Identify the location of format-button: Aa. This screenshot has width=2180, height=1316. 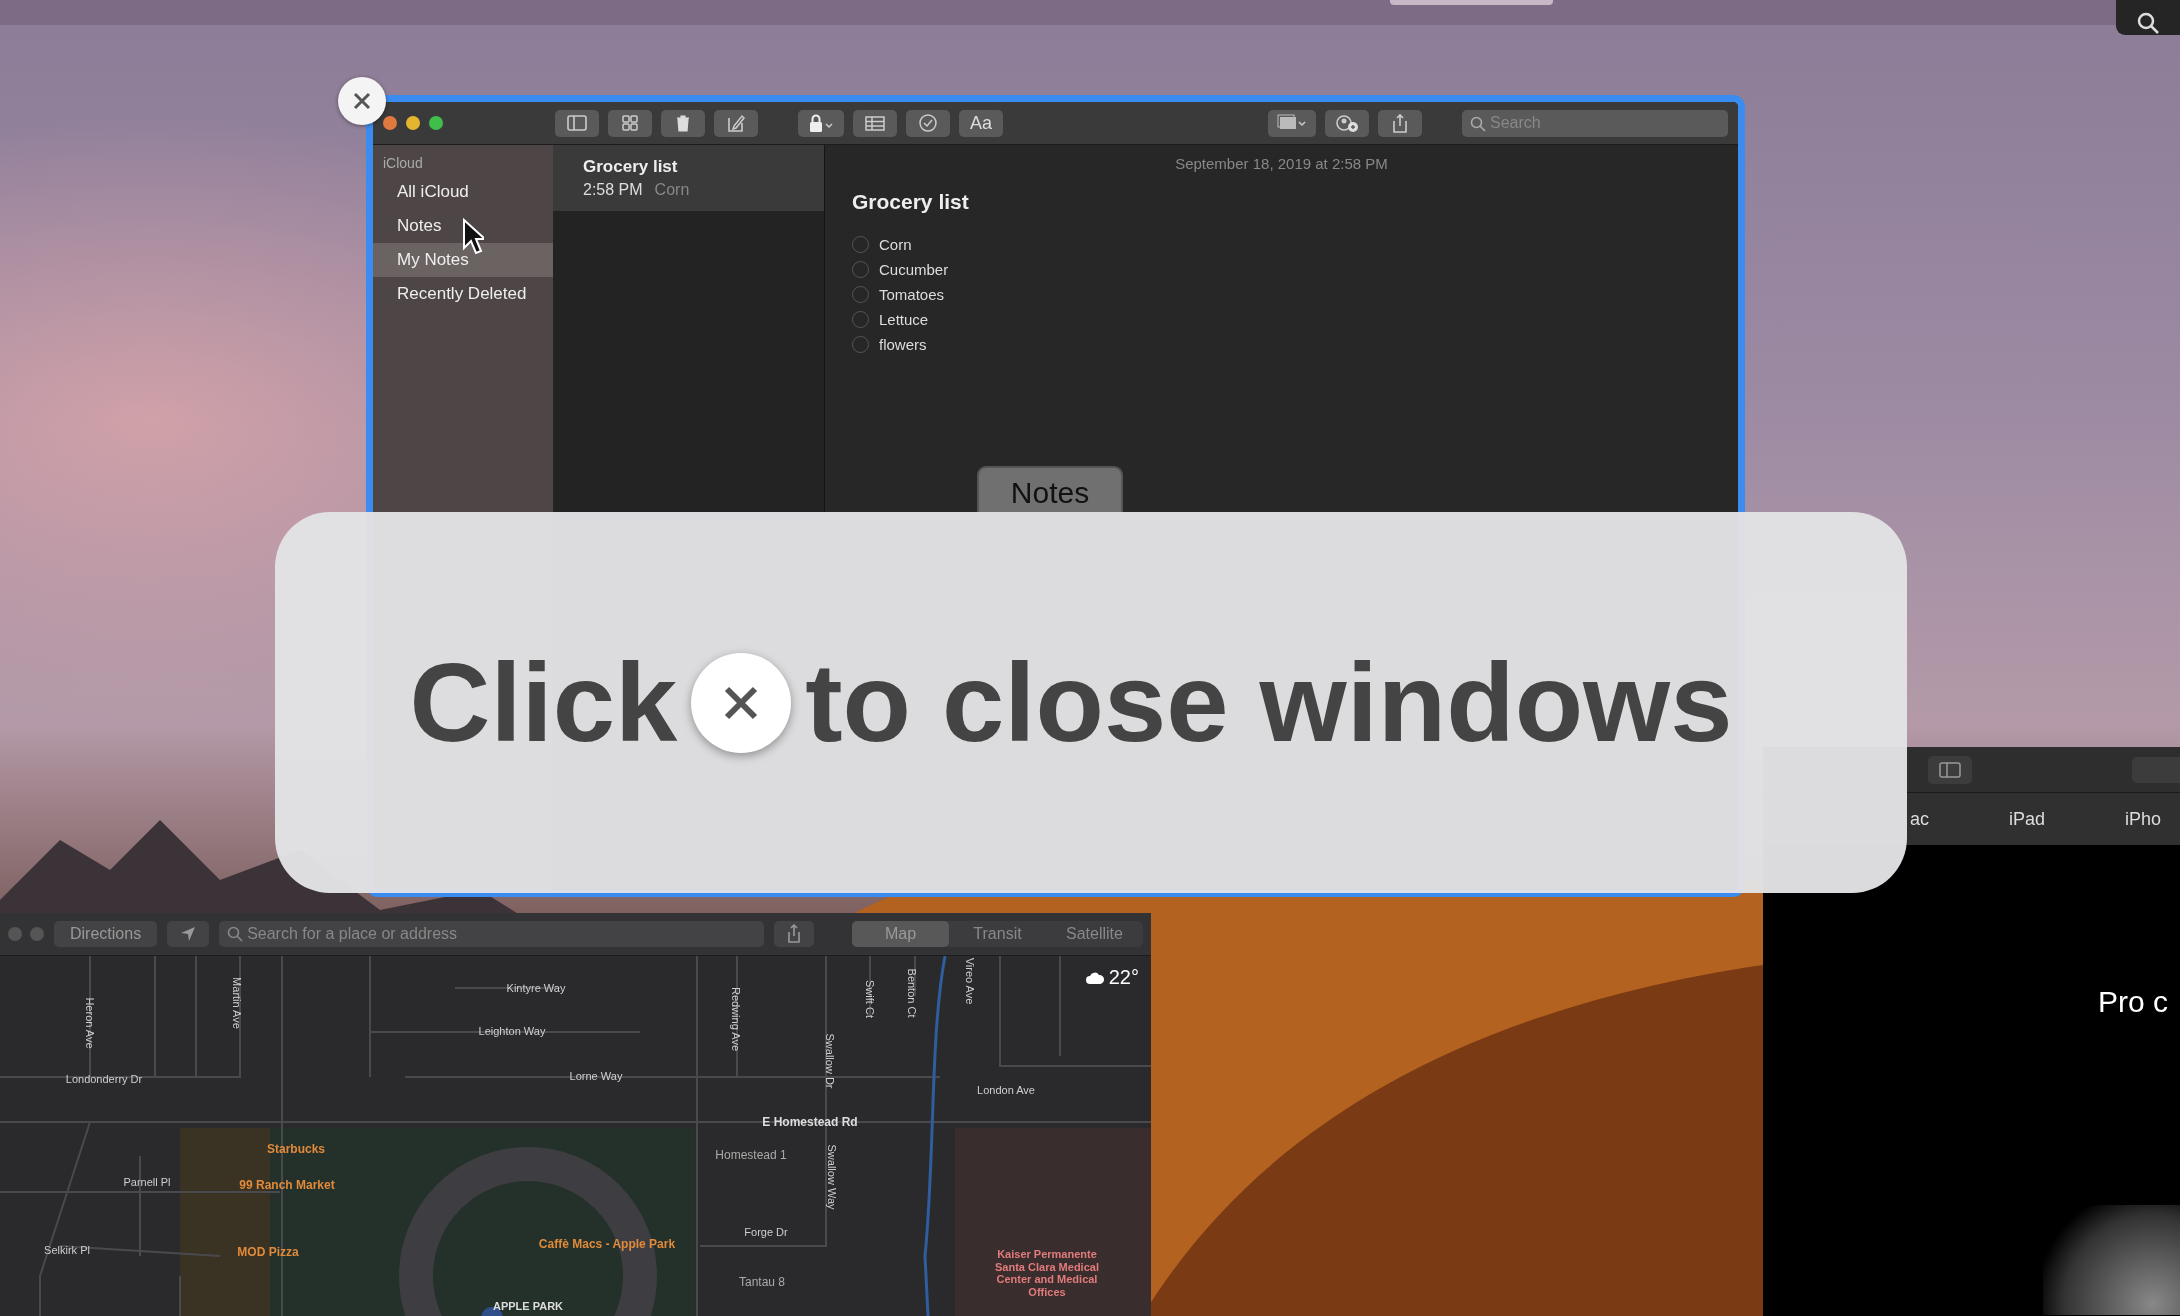
(981, 123).